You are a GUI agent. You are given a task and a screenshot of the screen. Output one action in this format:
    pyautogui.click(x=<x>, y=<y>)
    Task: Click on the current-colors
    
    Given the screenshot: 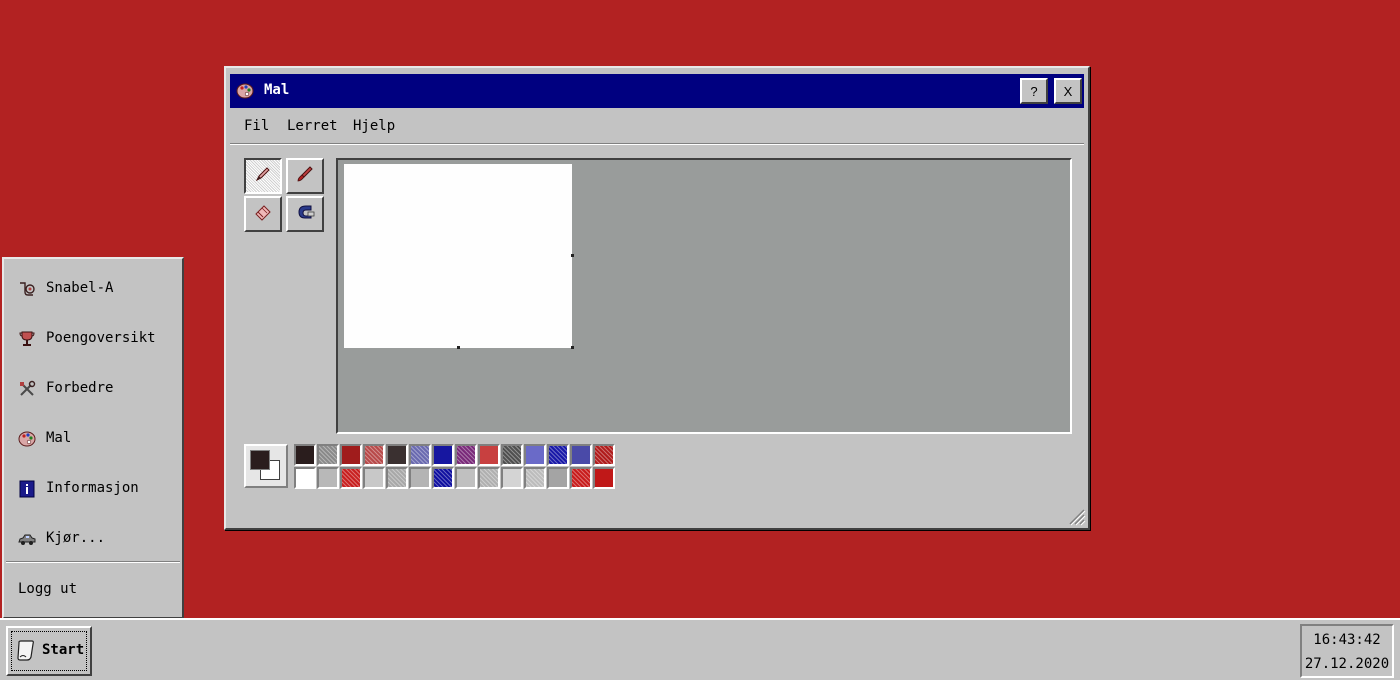 What is the action you would take?
    pyautogui.click(x=266, y=466)
    